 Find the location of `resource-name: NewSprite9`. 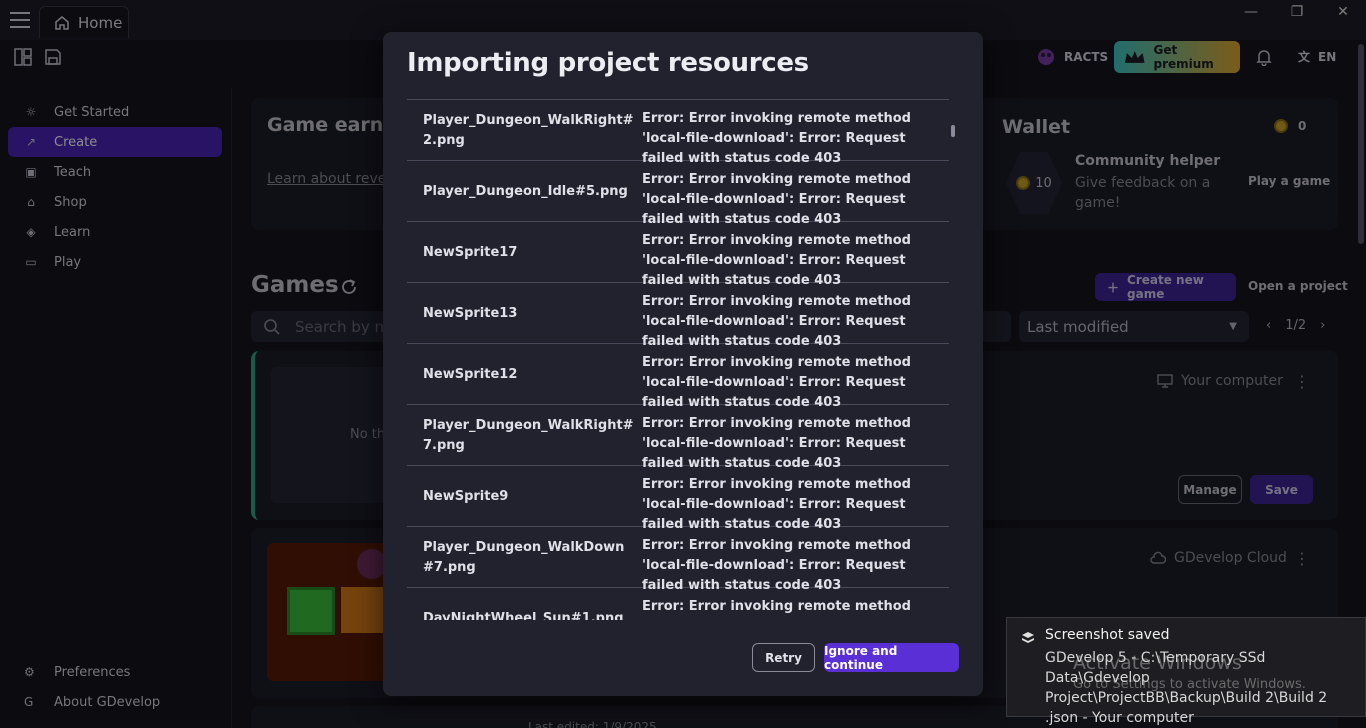

resource-name: NewSprite9 is located at coordinates (466, 496).